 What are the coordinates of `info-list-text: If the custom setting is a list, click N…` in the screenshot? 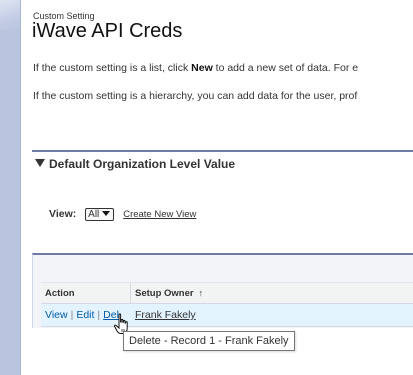 It's located at (195, 68).